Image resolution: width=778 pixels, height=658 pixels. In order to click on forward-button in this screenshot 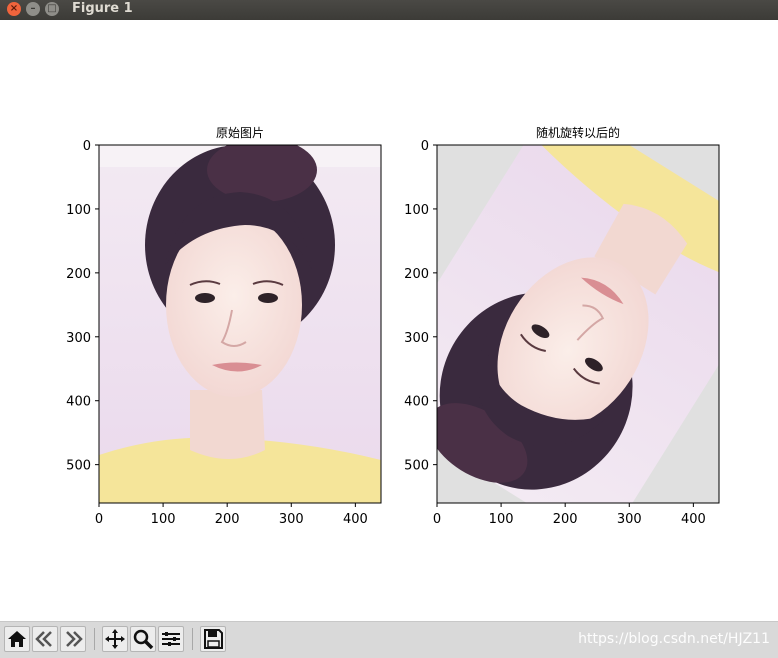, I will do `click(73, 639)`.